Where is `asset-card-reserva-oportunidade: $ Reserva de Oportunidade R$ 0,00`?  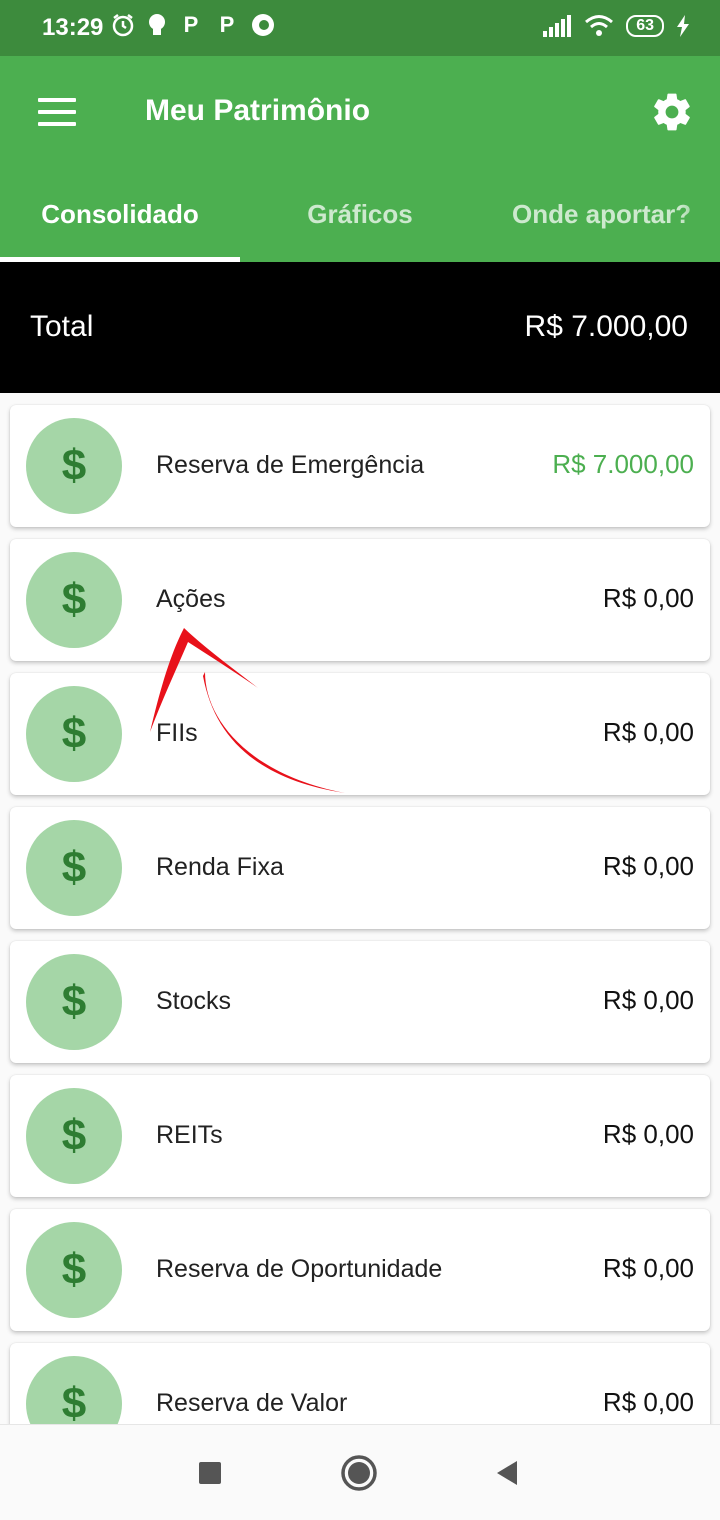 asset-card-reserva-oportunidade: $ Reserva de Oportunidade R$ 0,00 is located at coordinates (360, 1270).